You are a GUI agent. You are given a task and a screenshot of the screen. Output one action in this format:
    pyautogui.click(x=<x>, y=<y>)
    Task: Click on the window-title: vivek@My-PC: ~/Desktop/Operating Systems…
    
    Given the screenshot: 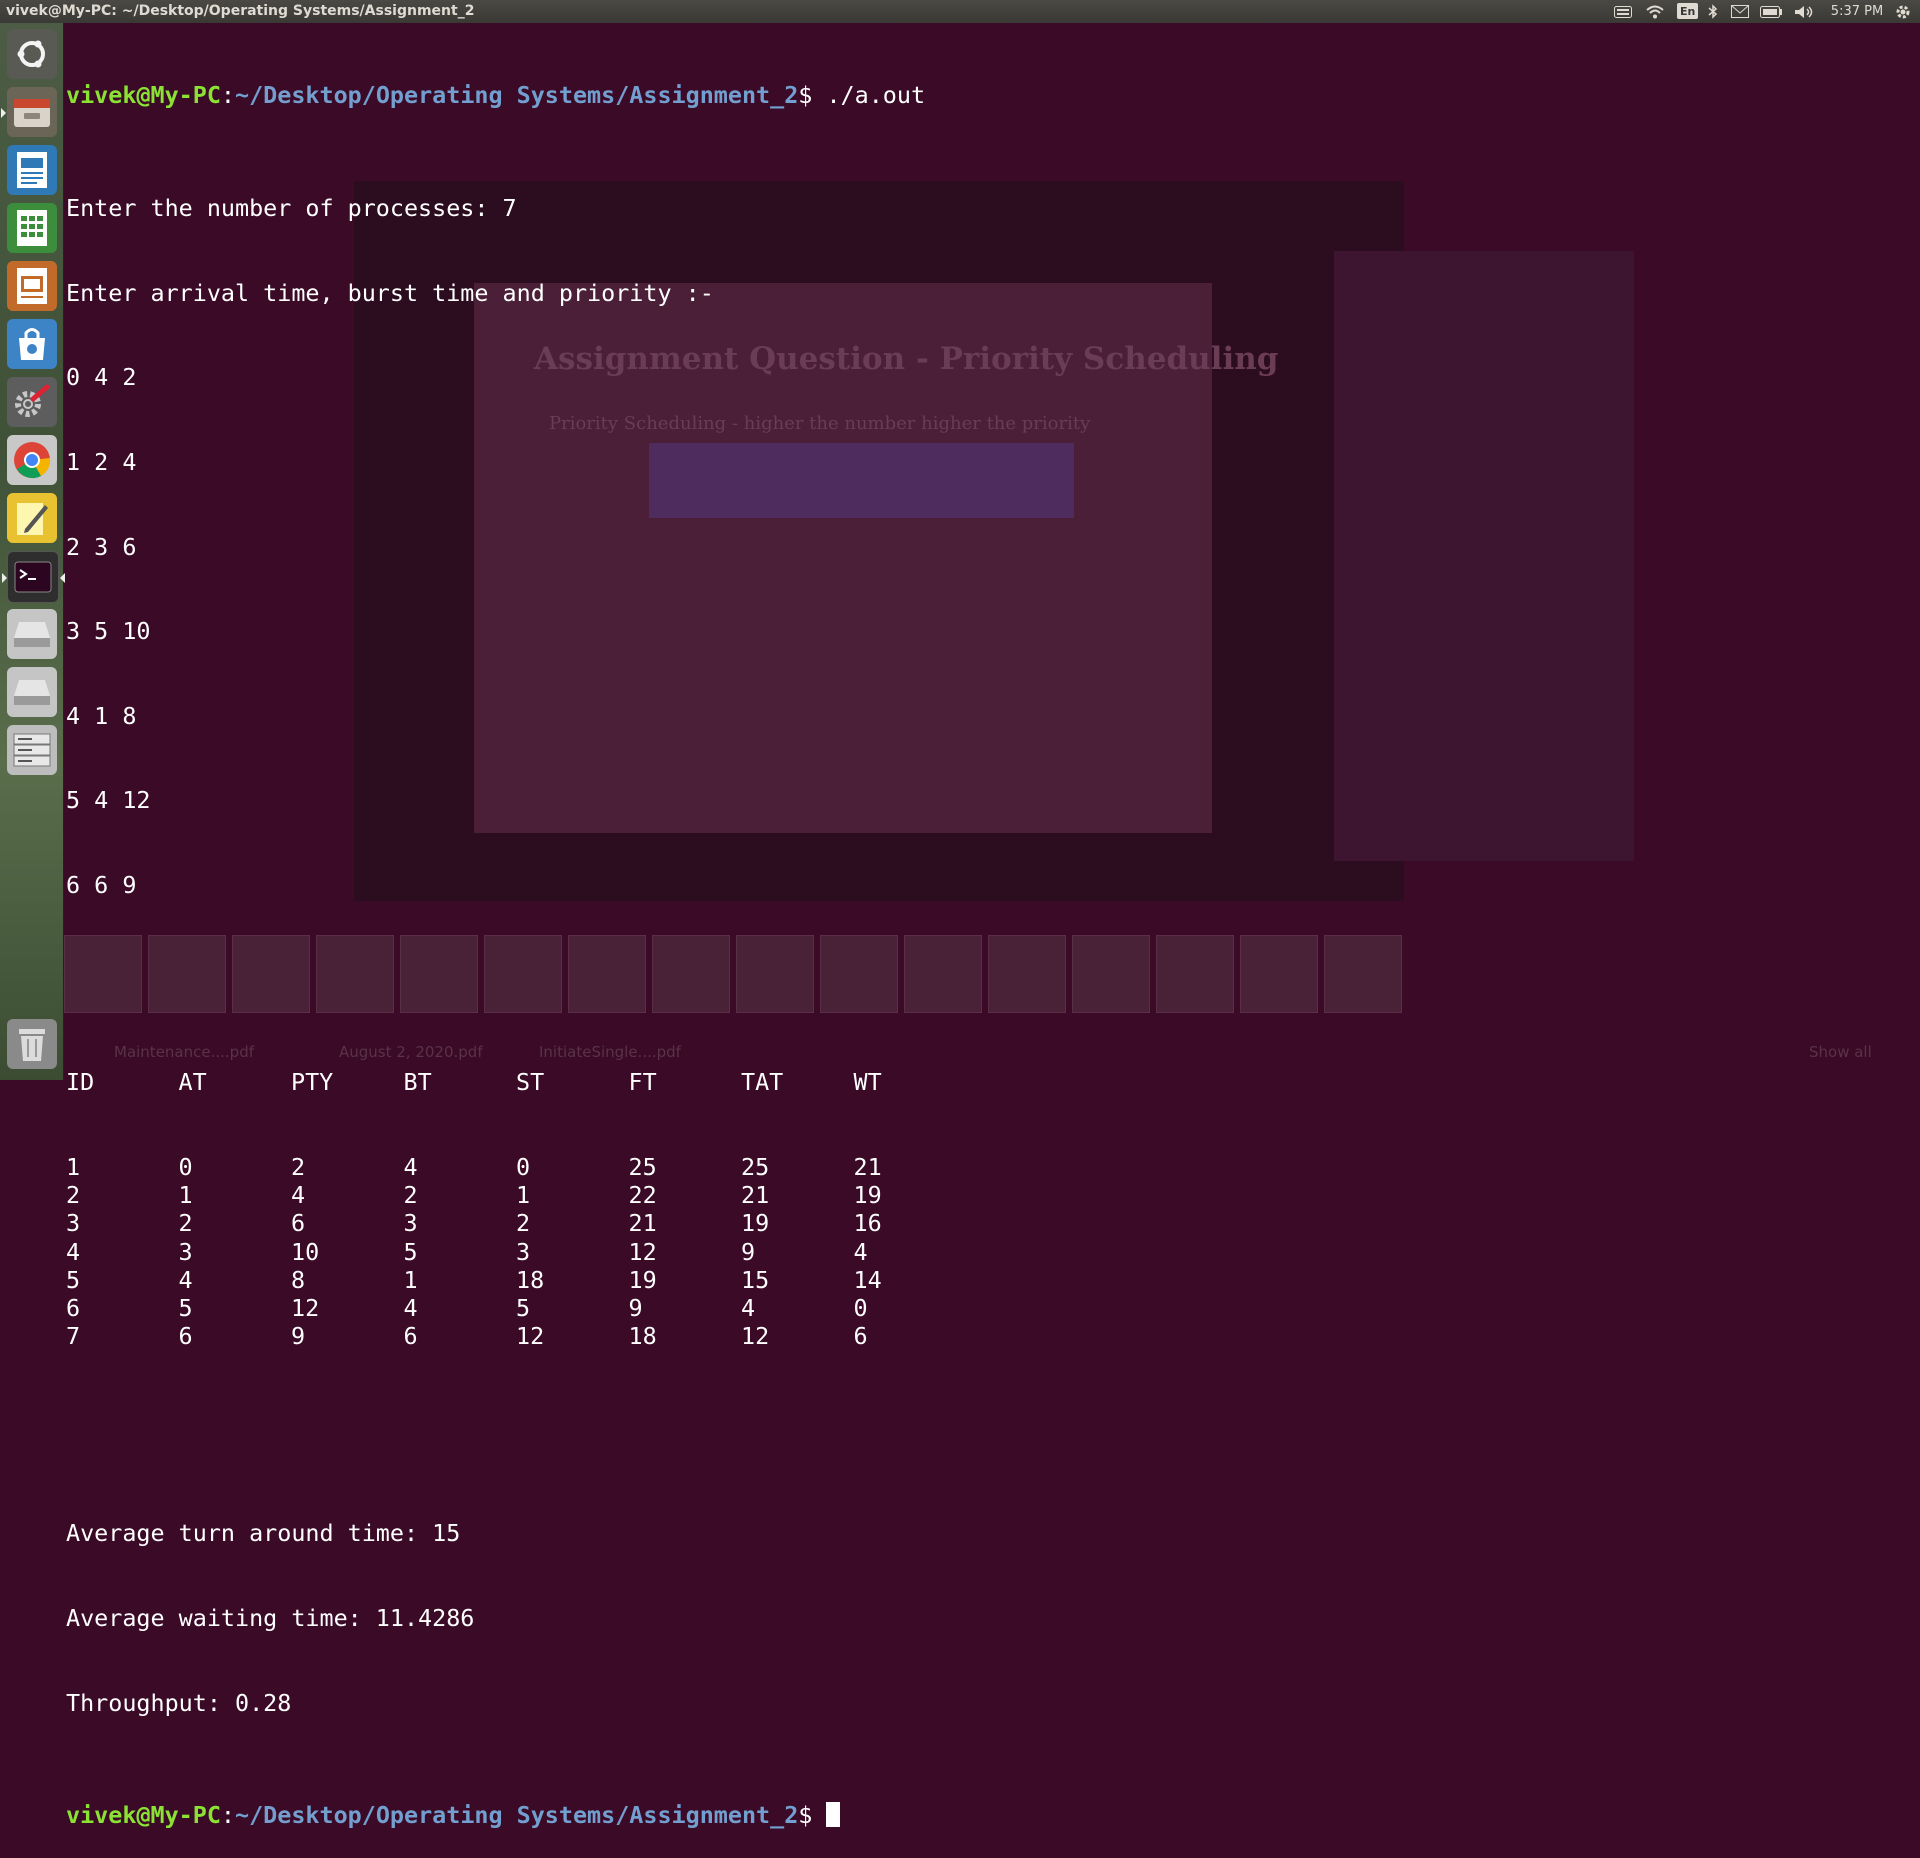 What is the action you would take?
    pyautogui.click(x=240, y=11)
    